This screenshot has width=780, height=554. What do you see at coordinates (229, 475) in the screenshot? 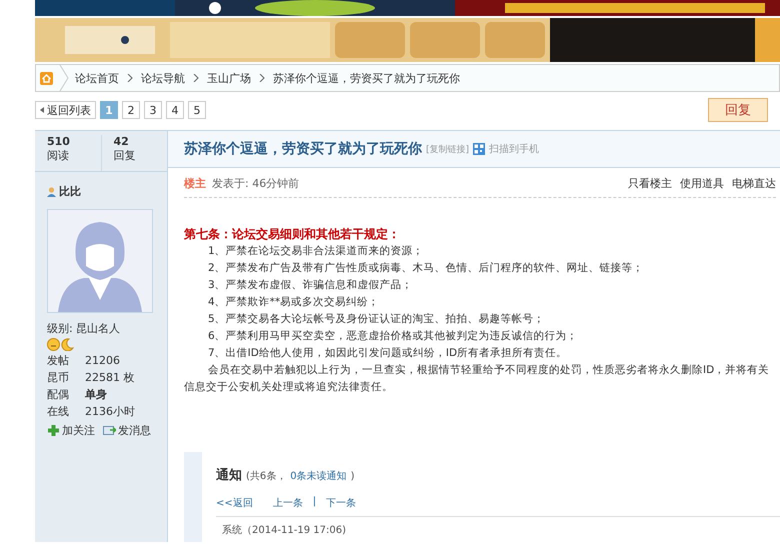
I see `notice-title: 通知` at bounding box center [229, 475].